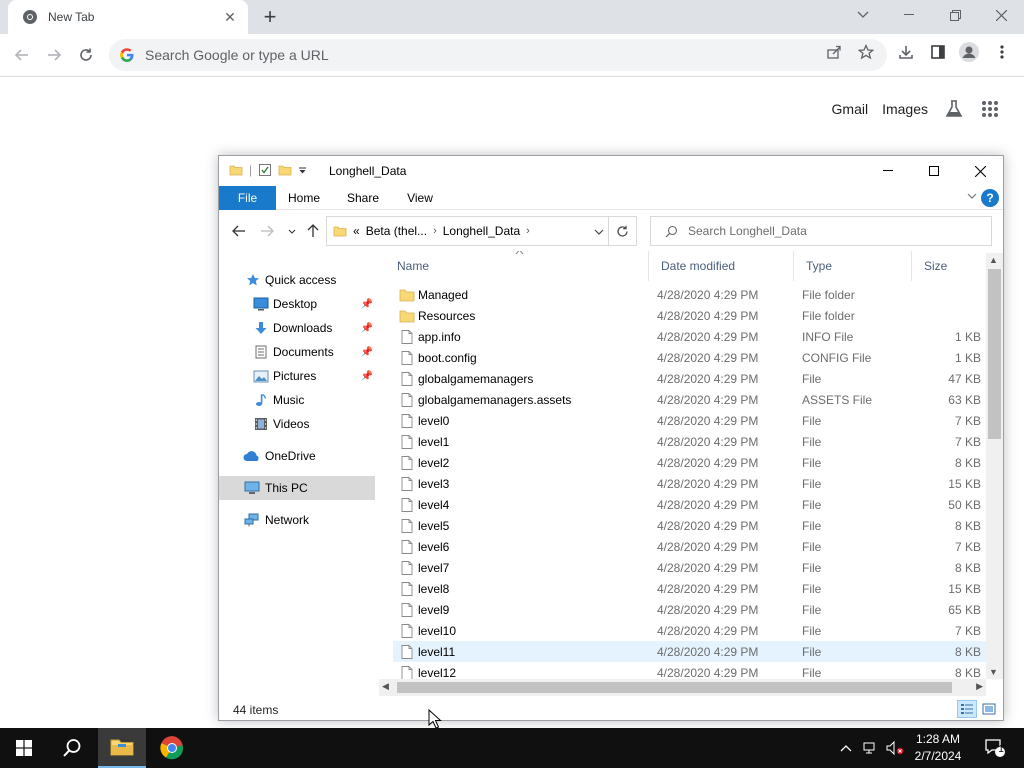 This screenshot has width=1024, height=768. I want to click on file-row: level11 4/28/2020 4:29 PM File 8 KB, so click(690, 651).